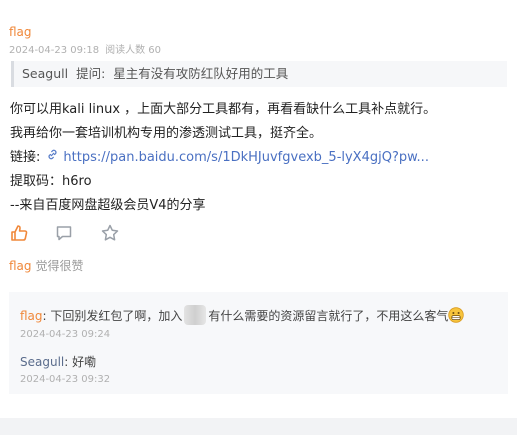 The height and width of the screenshot is (435, 517). What do you see at coordinates (80, 362) in the screenshot?
I see `reply-text: : 好嘞` at bounding box center [80, 362].